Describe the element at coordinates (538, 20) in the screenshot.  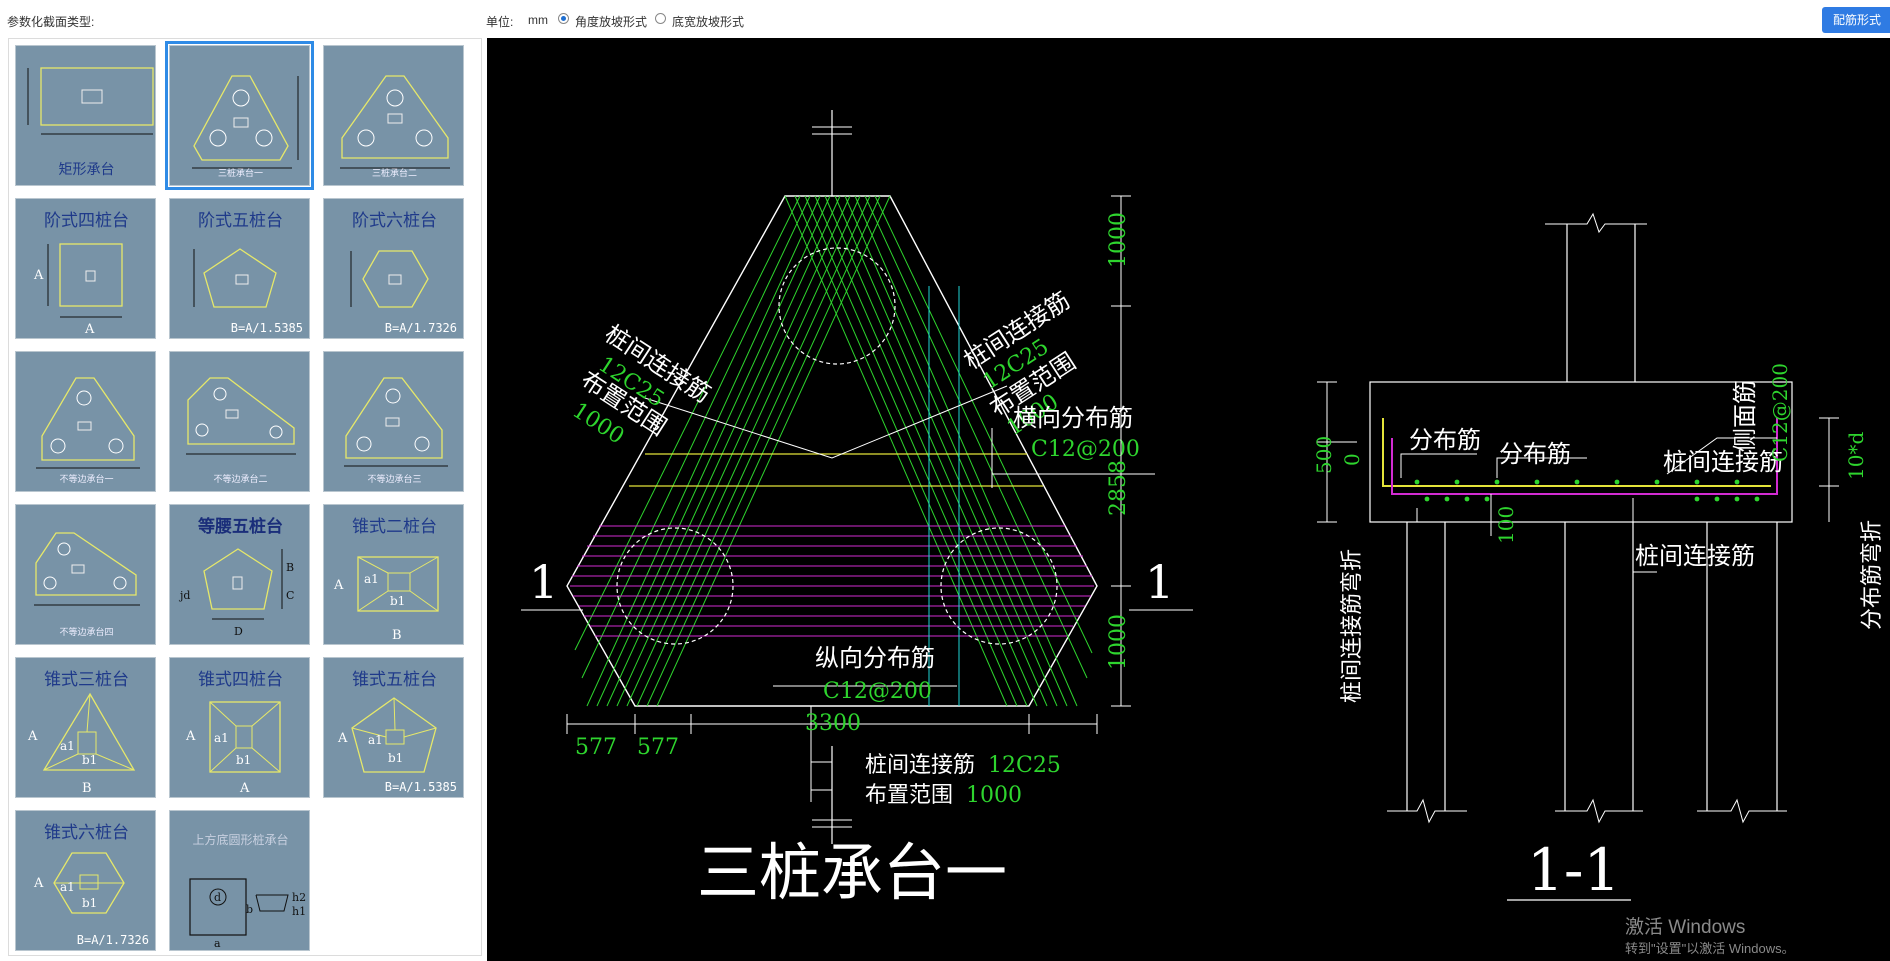
I see `unit-value: mm` at that location.